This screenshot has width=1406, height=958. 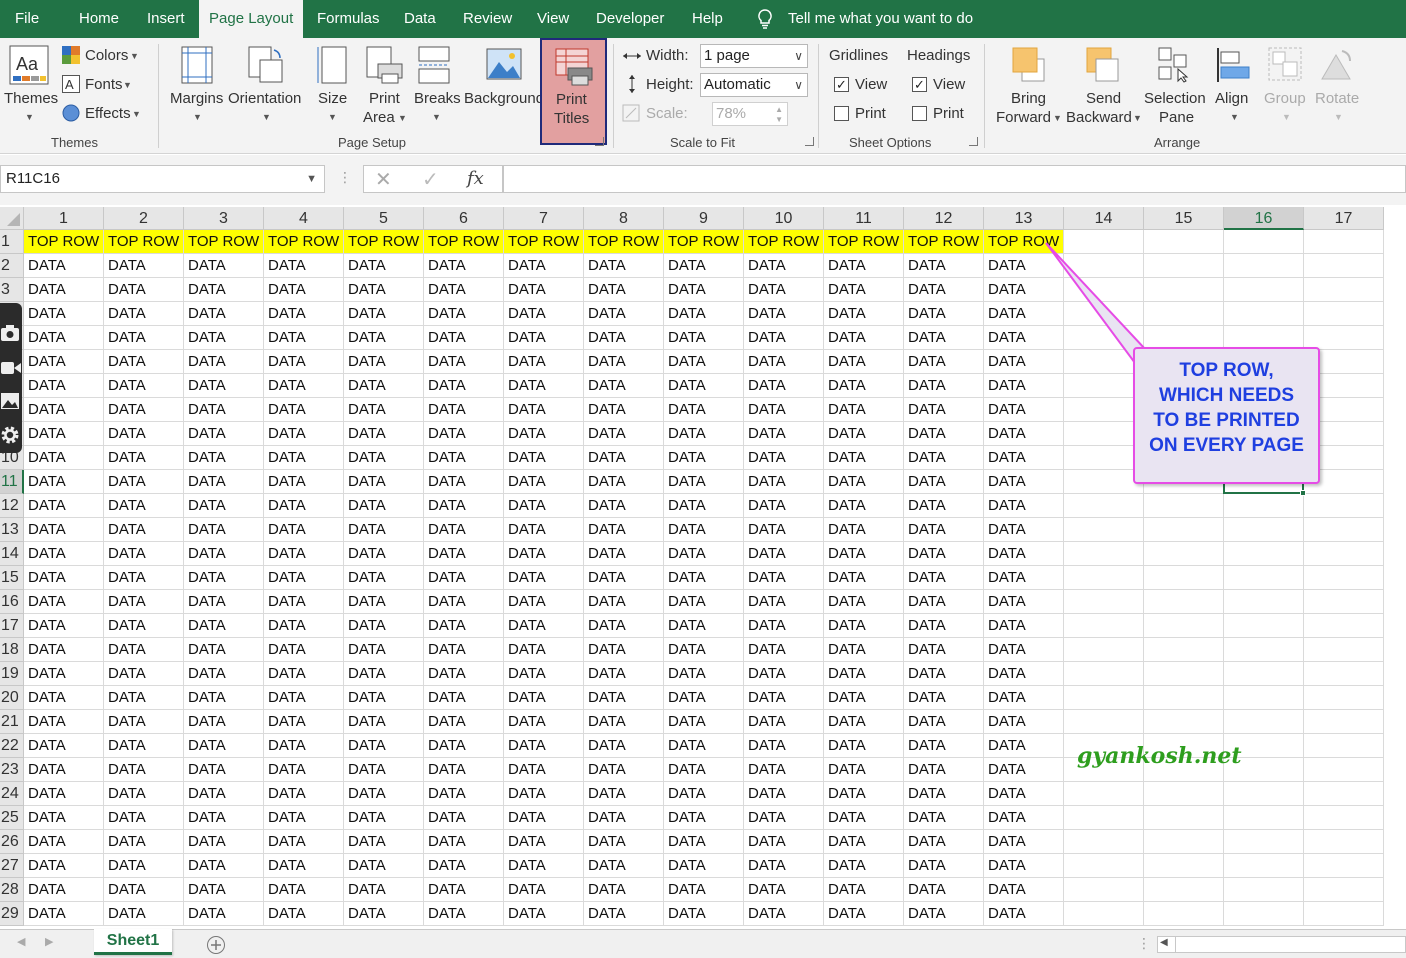 What do you see at coordinates (464, 218) in the screenshot?
I see `column-header-6: 6` at bounding box center [464, 218].